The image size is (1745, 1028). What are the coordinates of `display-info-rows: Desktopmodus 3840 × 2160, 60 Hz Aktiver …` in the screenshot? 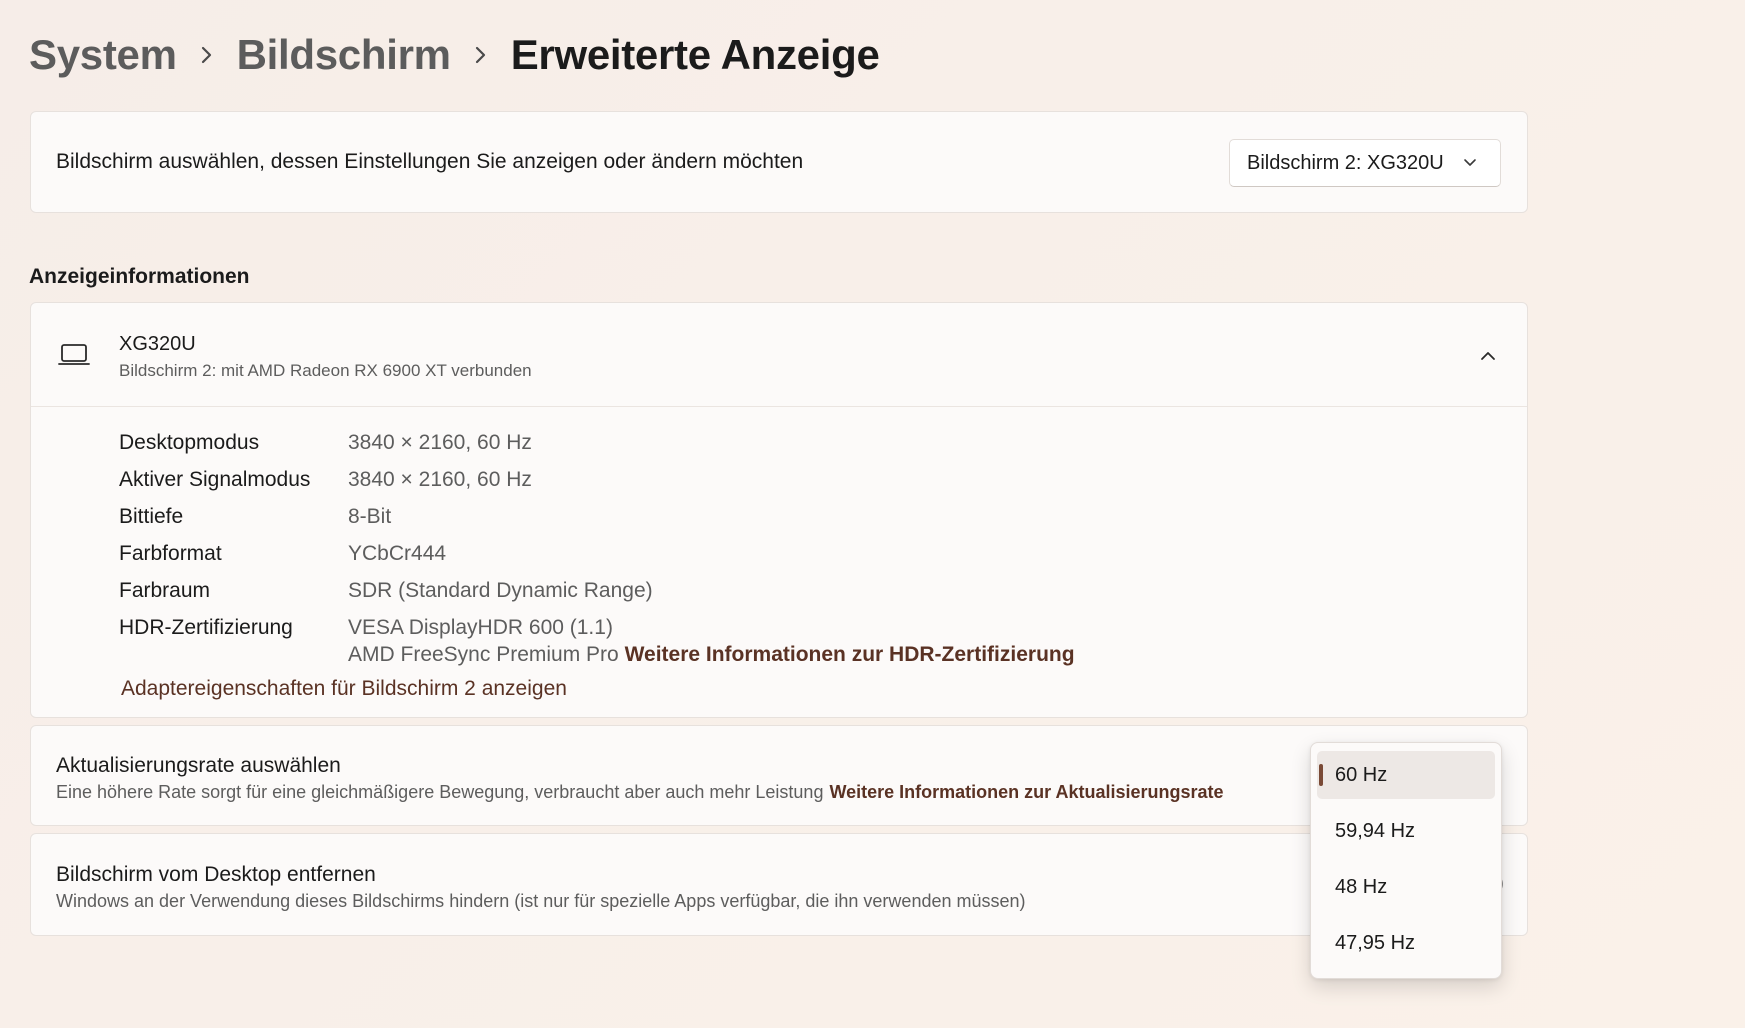 It's located at (597, 545).